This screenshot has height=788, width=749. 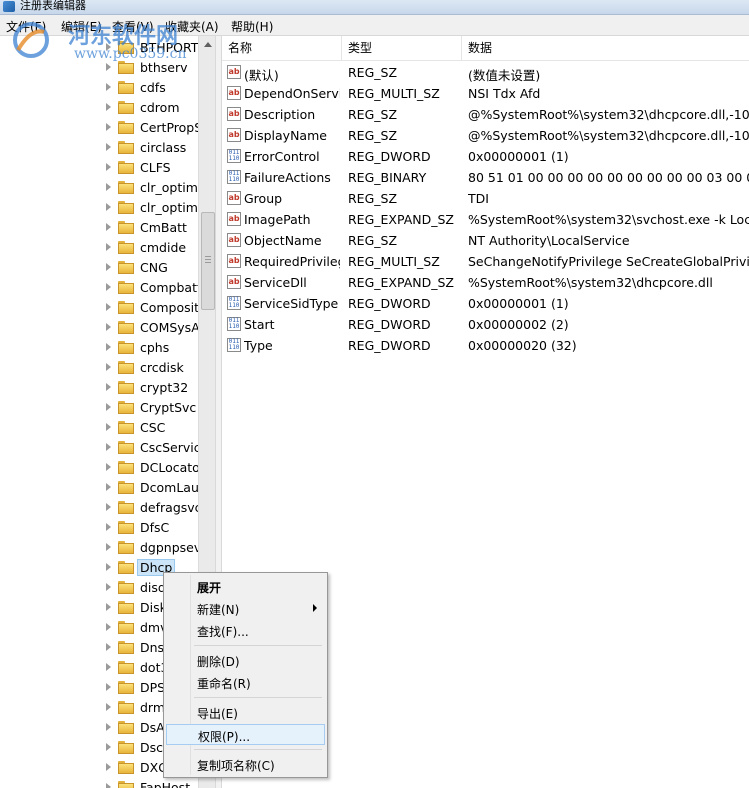 What do you see at coordinates (208, 261) in the screenshot?
I see `scrollbar-thumb` at bounding box center [208, 261].